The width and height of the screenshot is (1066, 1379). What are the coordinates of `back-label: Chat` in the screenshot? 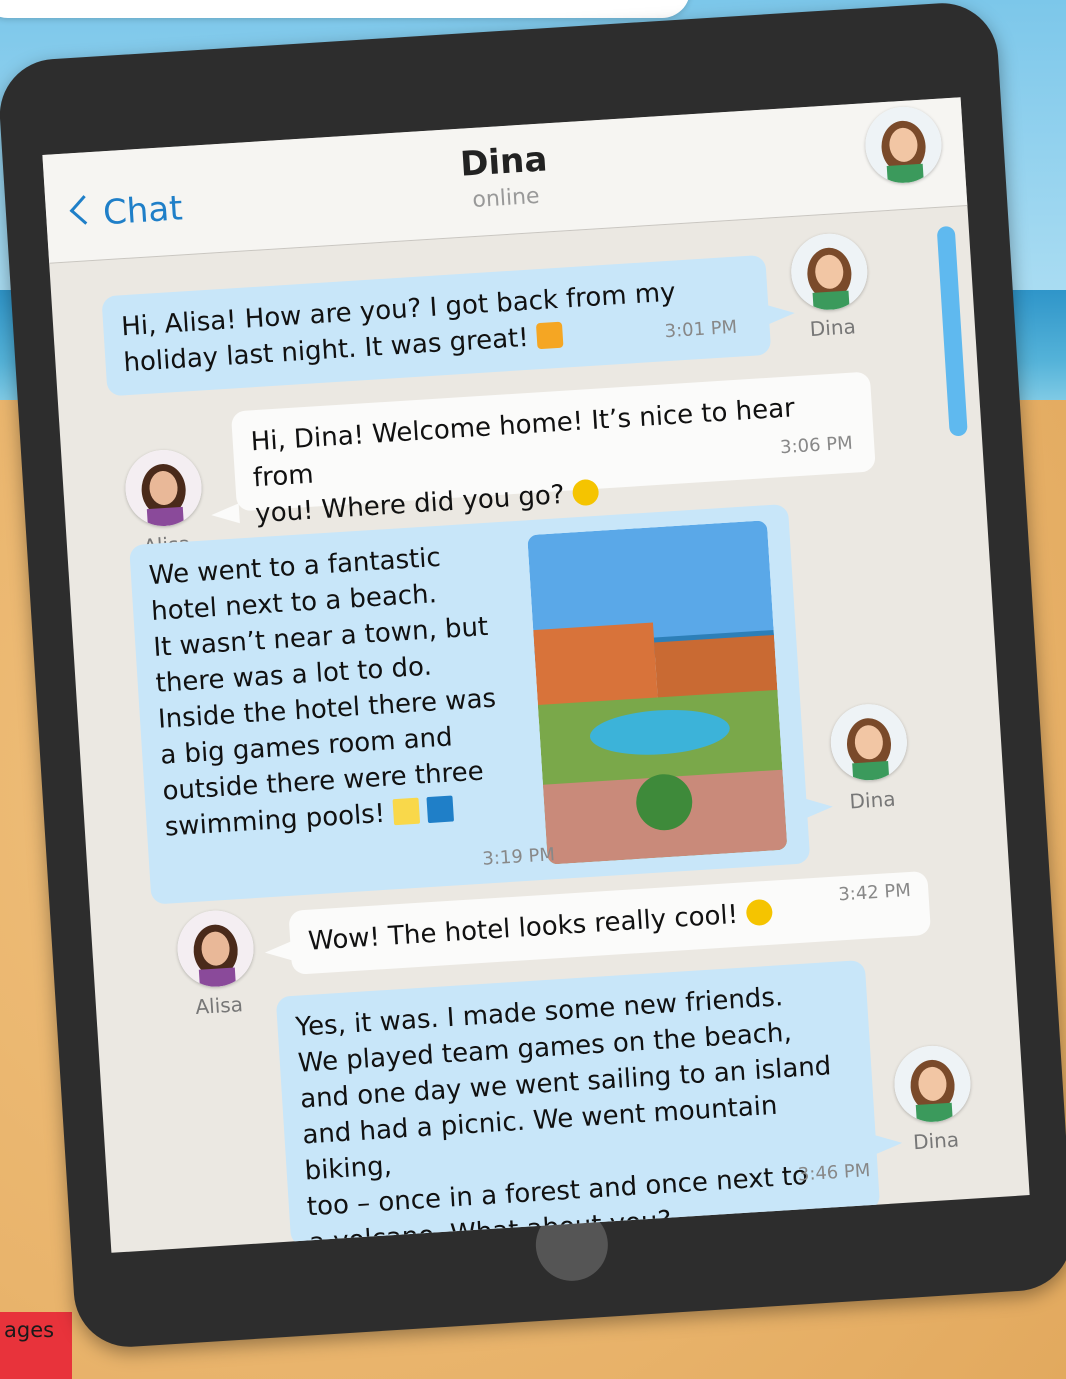 It's located at (142, 211).